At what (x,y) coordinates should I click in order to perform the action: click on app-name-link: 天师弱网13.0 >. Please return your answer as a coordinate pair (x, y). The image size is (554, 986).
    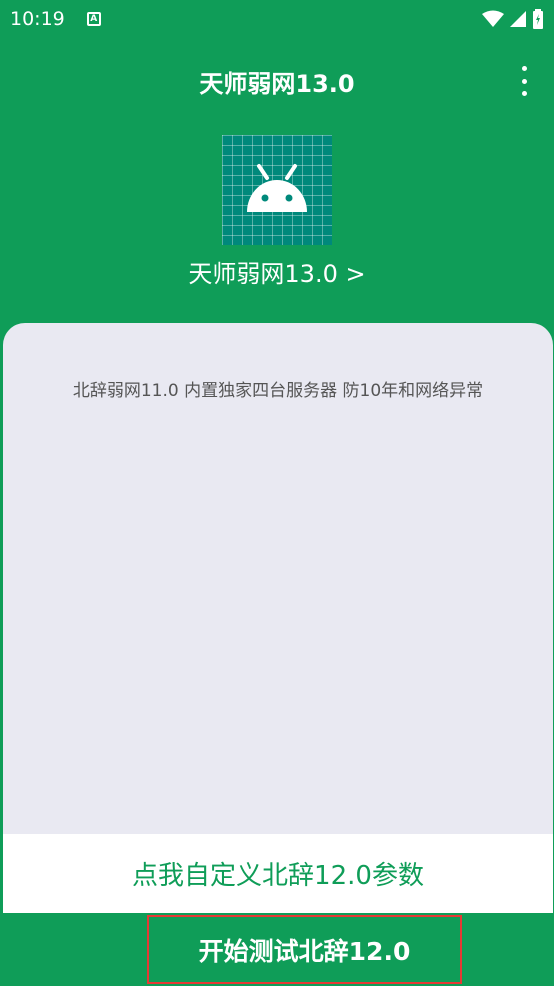
    Looking at the image, I should click on (277, 271).